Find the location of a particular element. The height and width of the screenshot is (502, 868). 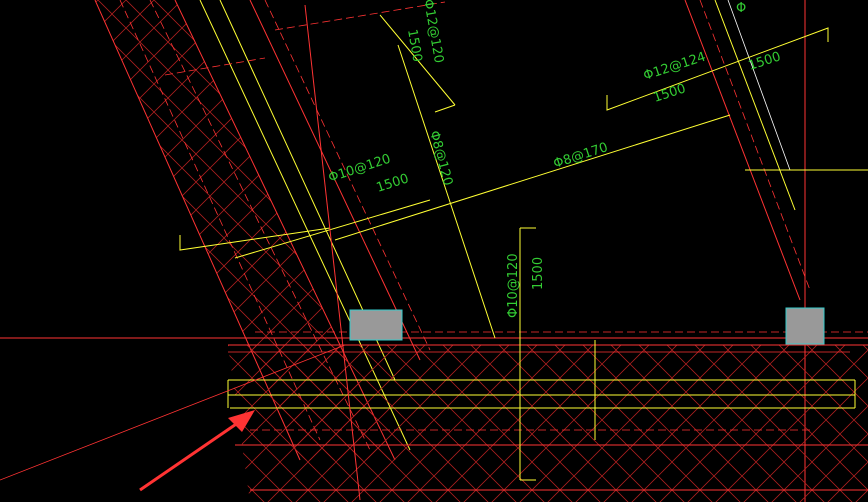

label-wall-len-main: 1500 is located at coordinates (393, 183).